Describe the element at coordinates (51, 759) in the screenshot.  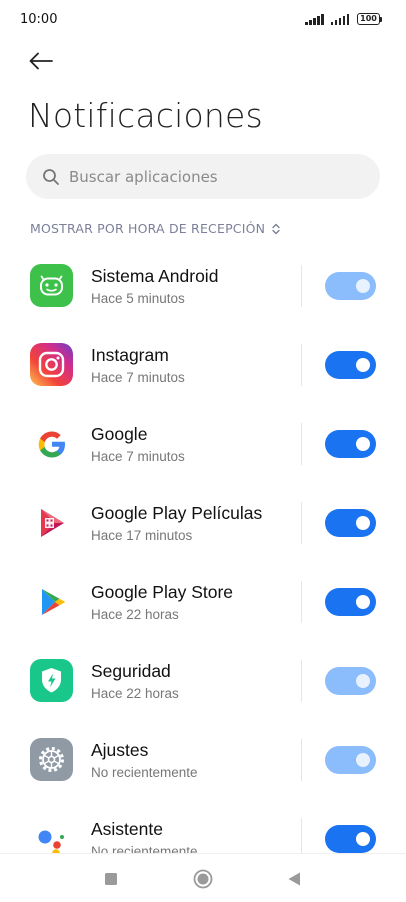
I see `settings-gear-icon` at that location.